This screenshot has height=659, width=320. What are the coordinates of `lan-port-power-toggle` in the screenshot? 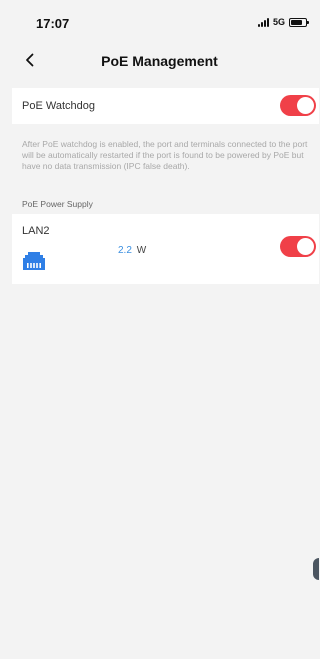 It's located at (298, 246).